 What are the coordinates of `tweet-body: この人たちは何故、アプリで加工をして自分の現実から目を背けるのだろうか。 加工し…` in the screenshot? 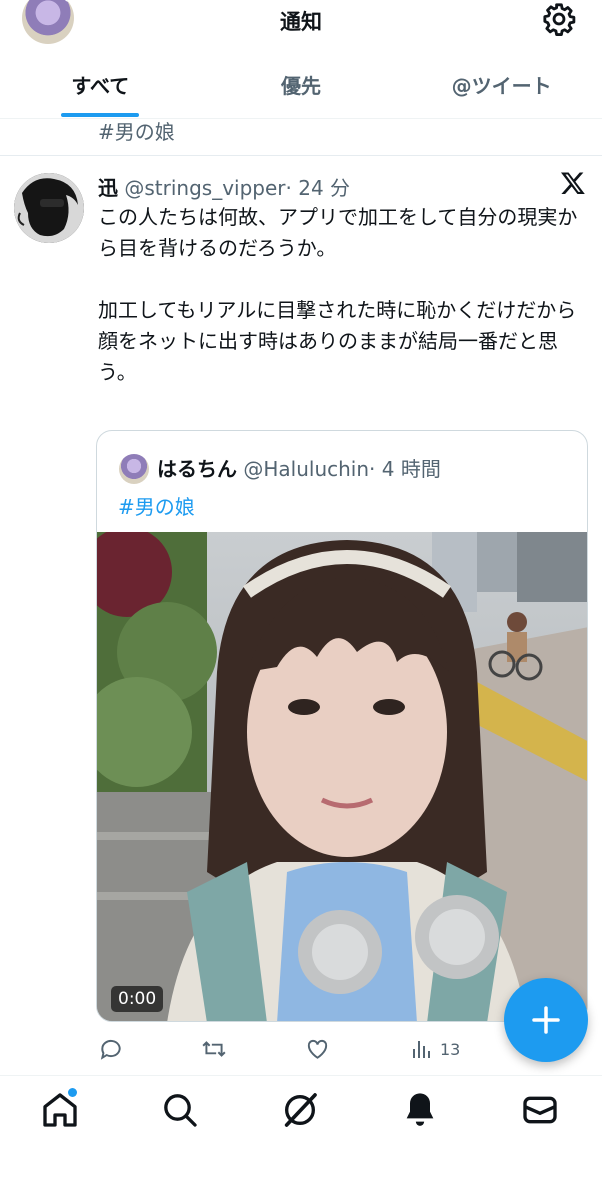 It's located at (338, 294).